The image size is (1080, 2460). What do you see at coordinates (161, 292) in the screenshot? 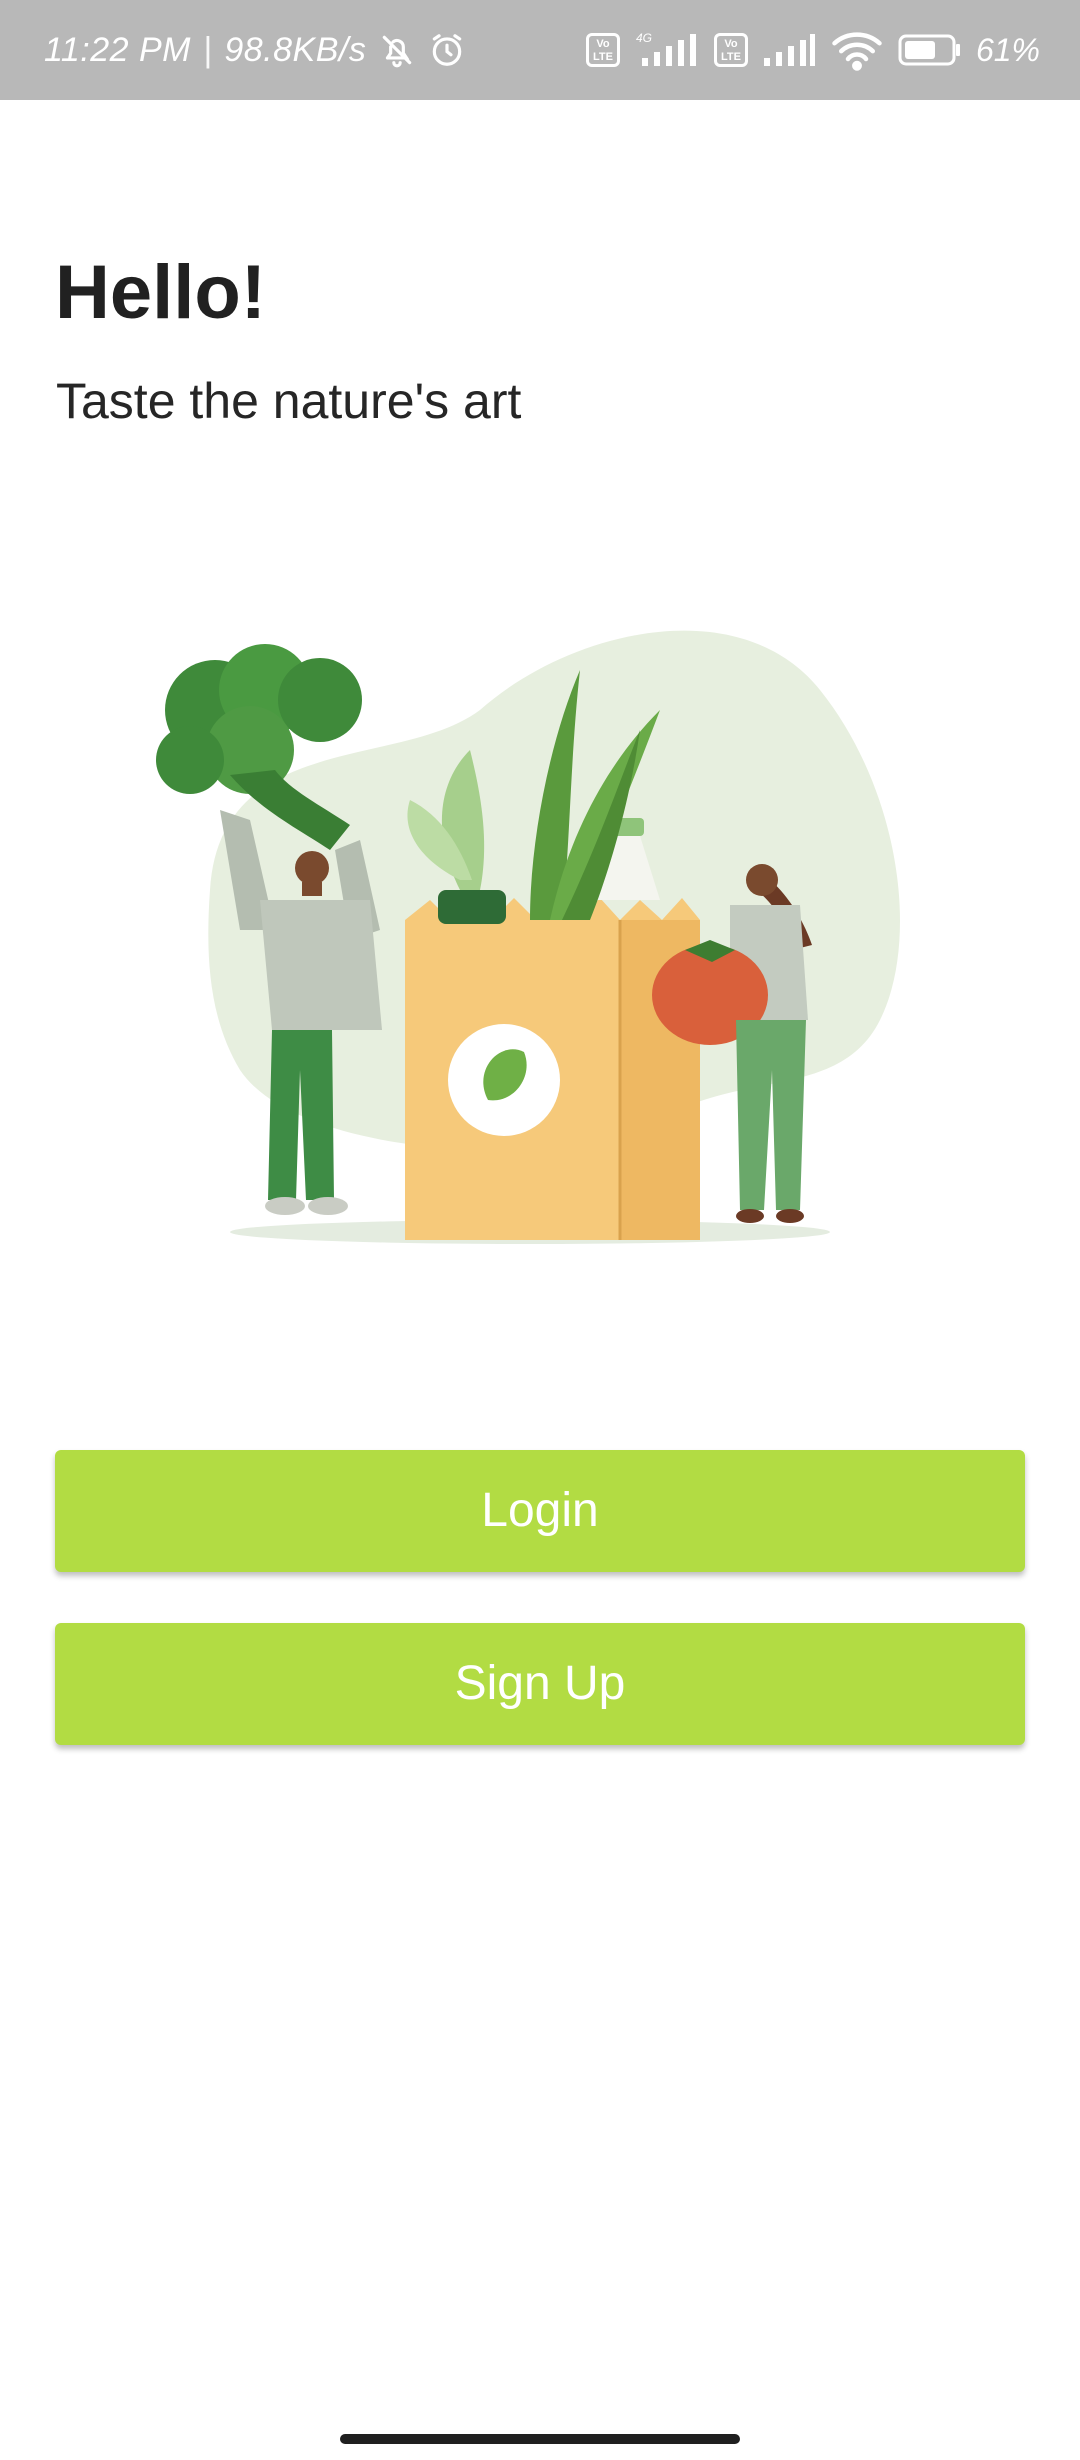
I see `greeting-title: Hello!` at bounding box center [161, 292].